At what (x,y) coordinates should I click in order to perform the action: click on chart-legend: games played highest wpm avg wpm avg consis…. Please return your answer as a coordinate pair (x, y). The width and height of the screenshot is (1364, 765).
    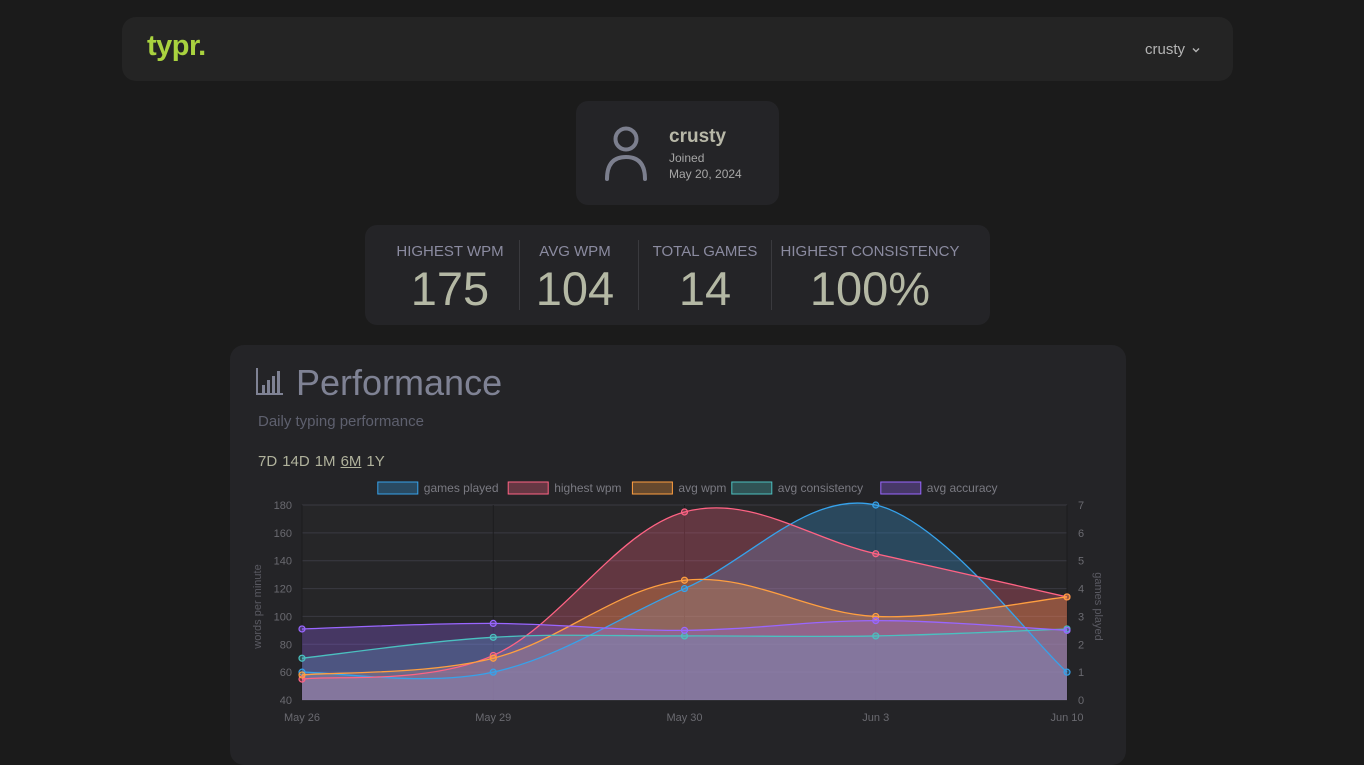
    Looking at the image, I should click on (687, 488).